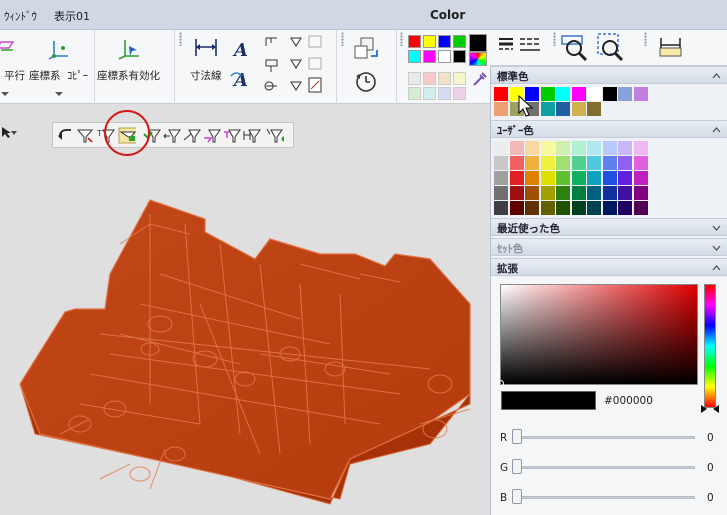 This screenshot has width=727, height=515. I want to click on section-extend-header: 拡張, so click(609, 267).